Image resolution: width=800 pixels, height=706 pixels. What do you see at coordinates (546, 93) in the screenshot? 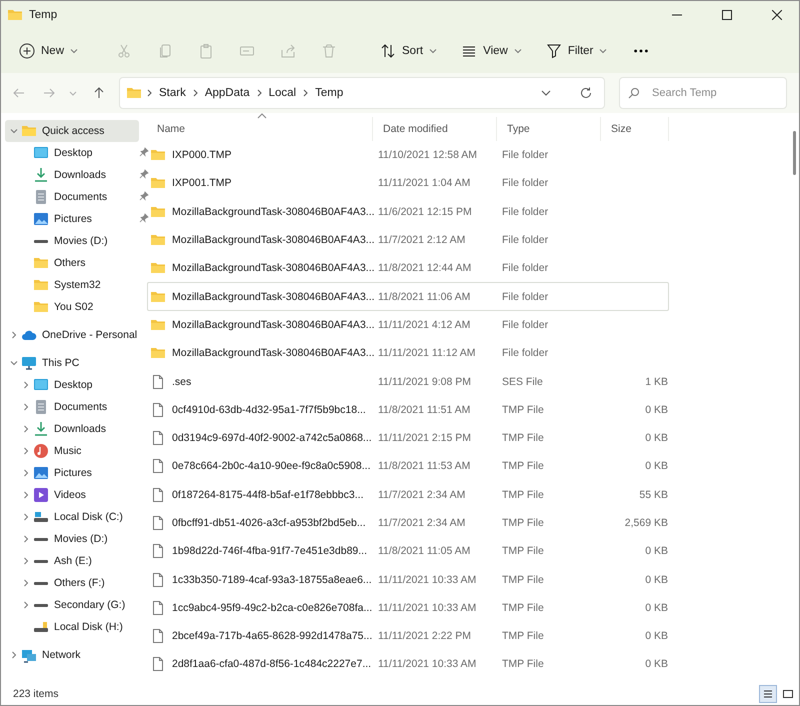
I see `chevron-down-icon` at bounding box center [546, 93].